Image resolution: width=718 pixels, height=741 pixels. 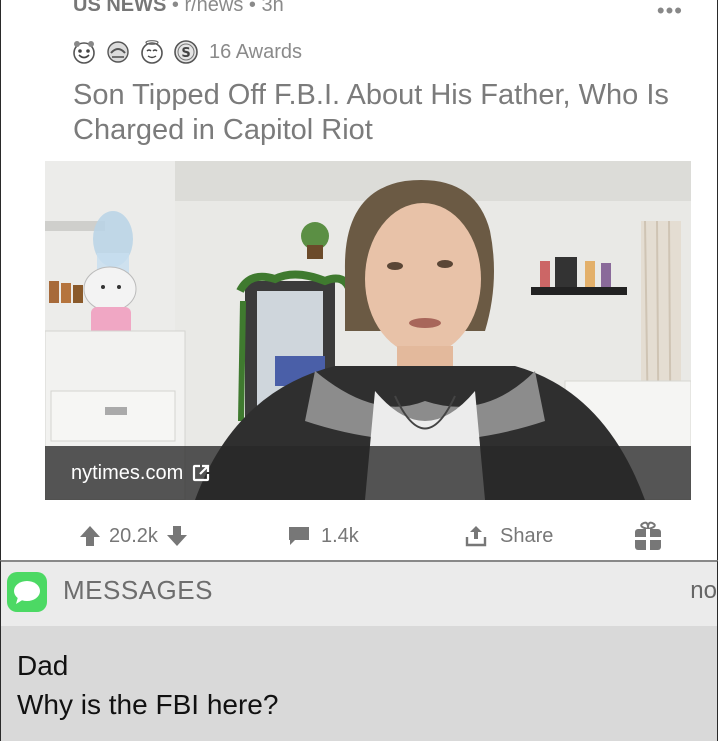 I want to click on message-body: Why is the FBI here?, so click(x=148, y=704).